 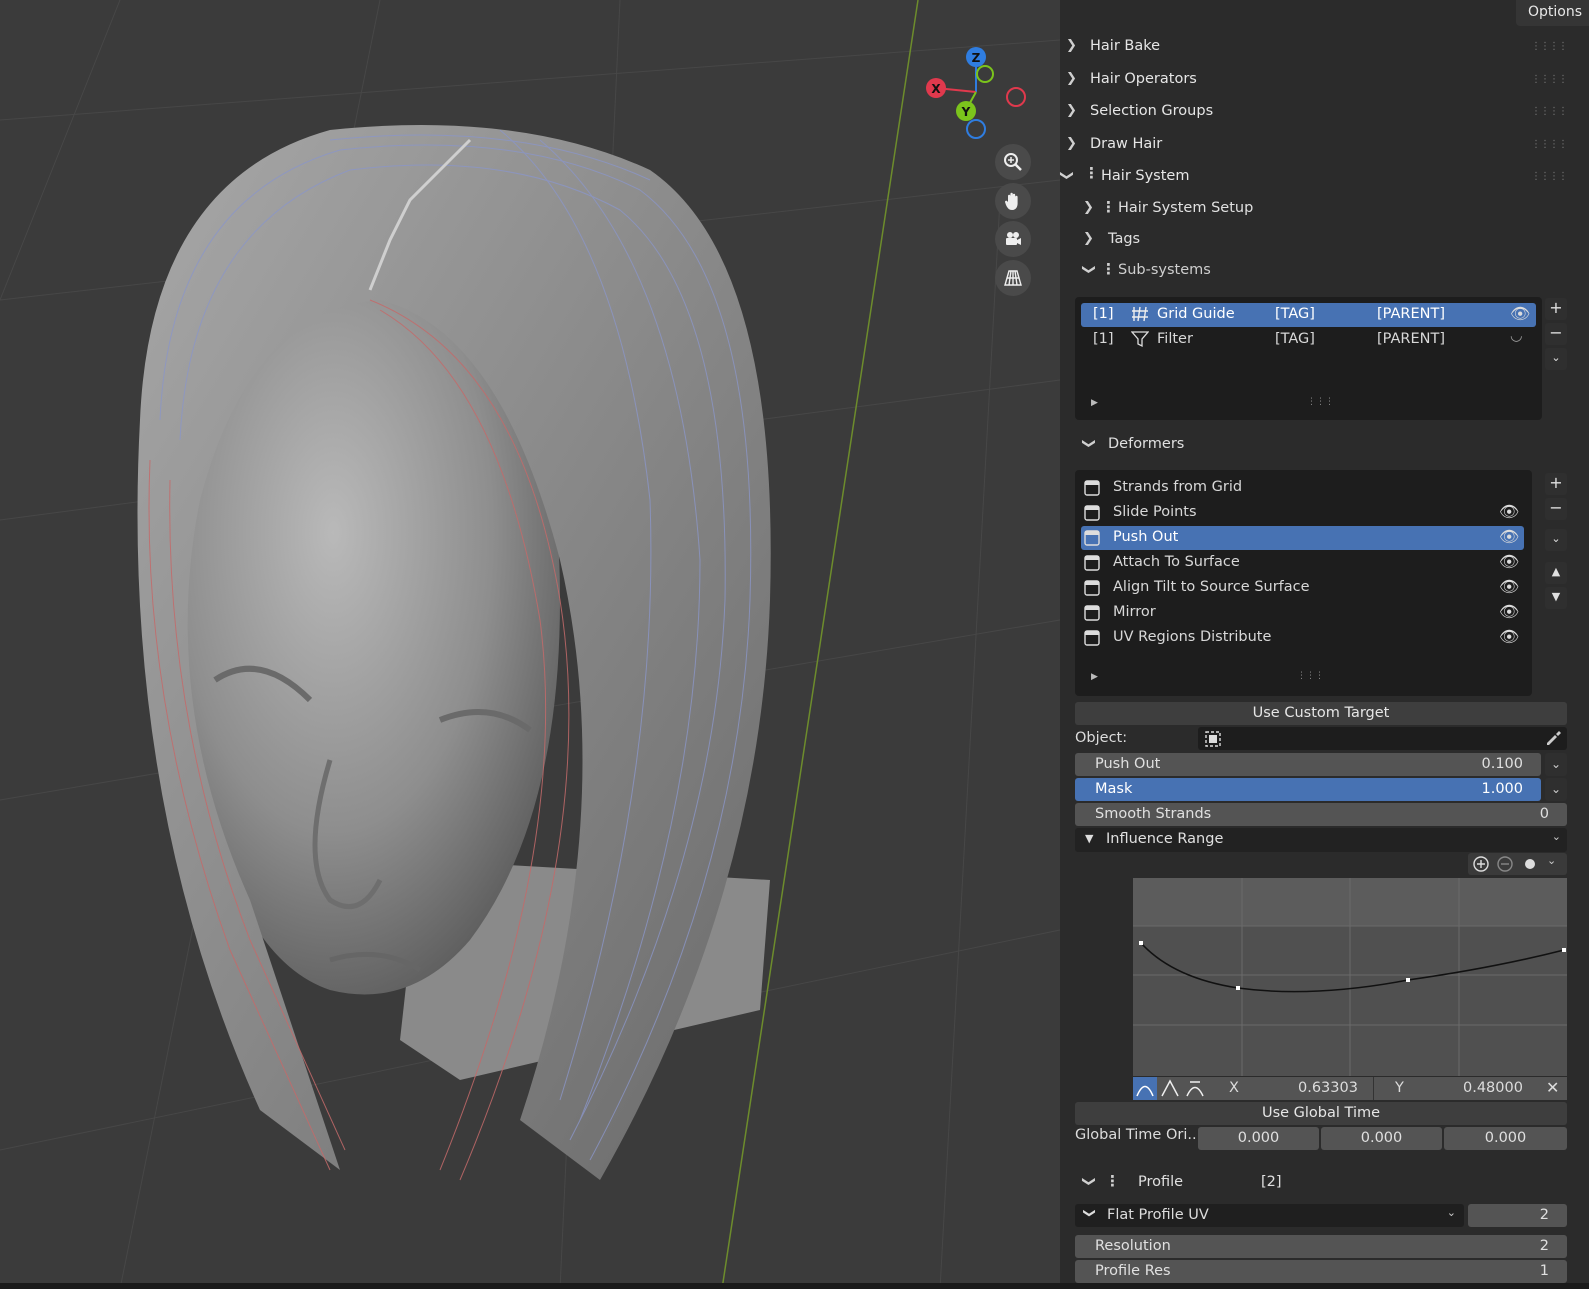 I want to click on panel-title: Hair Operators, so click(x=1143, y=79).